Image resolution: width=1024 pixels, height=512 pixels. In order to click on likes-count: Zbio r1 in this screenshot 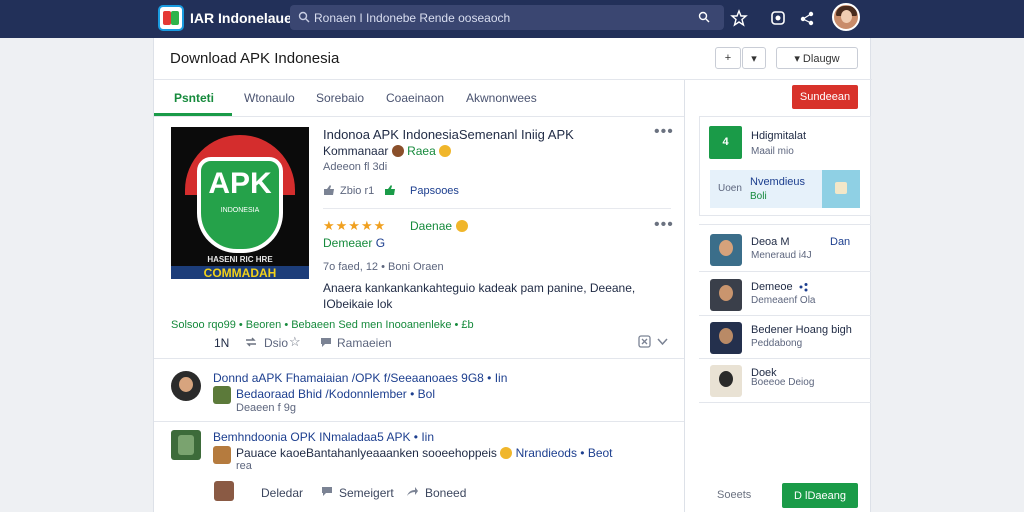, I will do `click(357, 191)`.